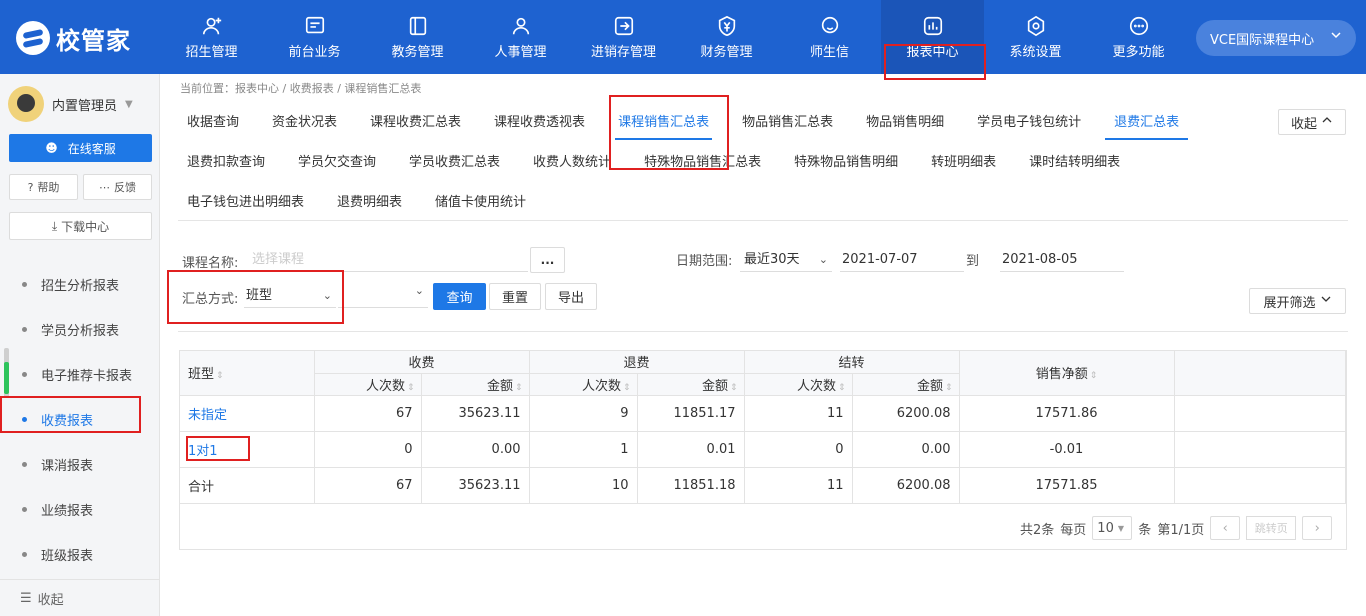 The width and height of the screenshot is (1366, 616). I want to click on header-refund-count: 人次数 ⇕, so click(583, 384).